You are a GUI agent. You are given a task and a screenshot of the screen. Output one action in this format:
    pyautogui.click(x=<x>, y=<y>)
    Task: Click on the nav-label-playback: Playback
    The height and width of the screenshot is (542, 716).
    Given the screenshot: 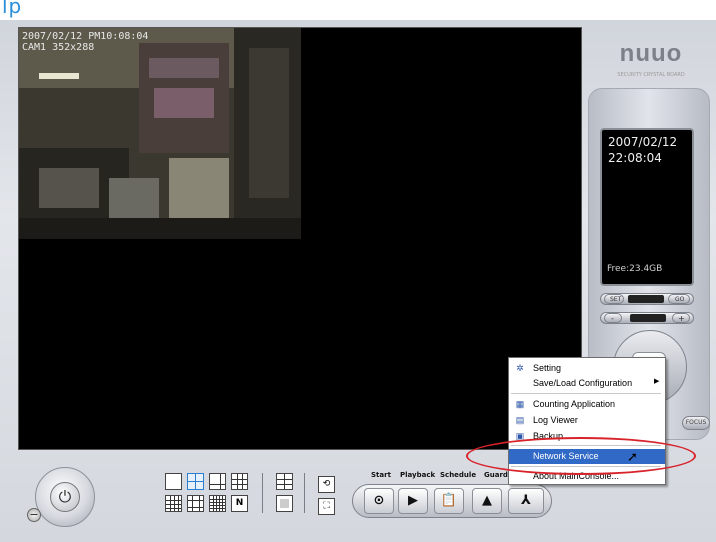 What is the action you would take?
    pyautogui.click(x=418, y=475)
    